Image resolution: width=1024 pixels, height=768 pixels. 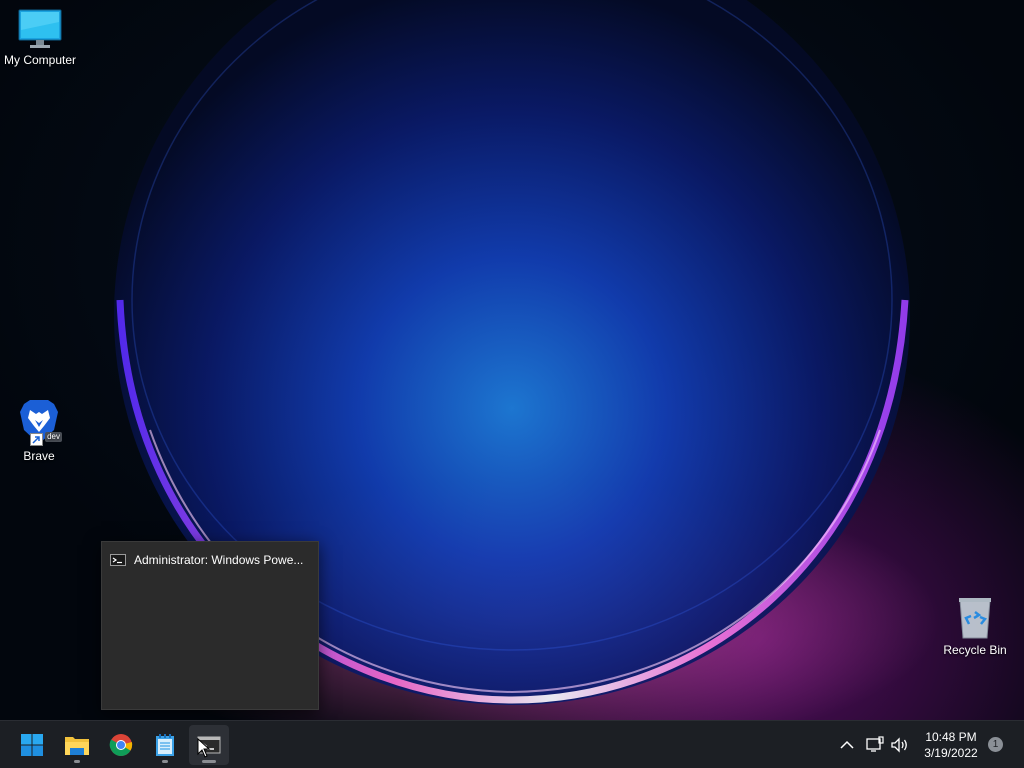 I want to click on brave-icon-wrap: dev, so click(x=39, y=422).